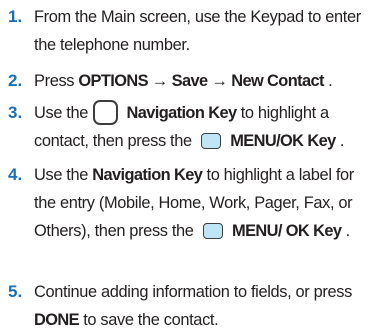 The image size is (374, 335). Describe the element at coordinates (15, 291) in the screenshot. I see `step-number: 5.` at that location.